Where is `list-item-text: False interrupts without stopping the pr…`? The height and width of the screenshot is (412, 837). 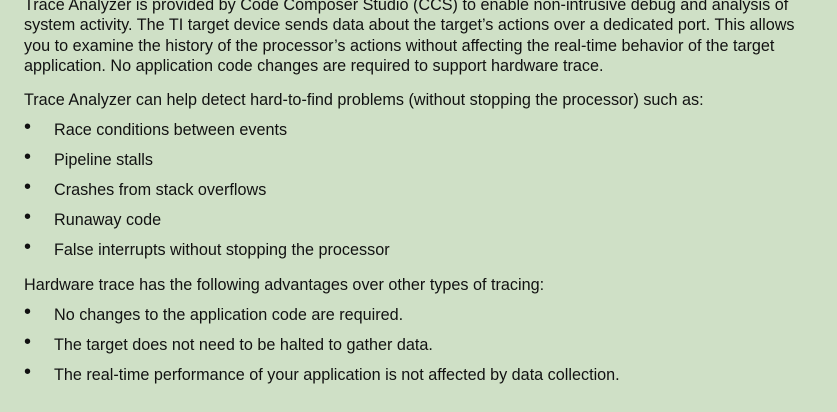 list-item-text: False interrupts without stopping the pr… is located at coordinates (222, 250).